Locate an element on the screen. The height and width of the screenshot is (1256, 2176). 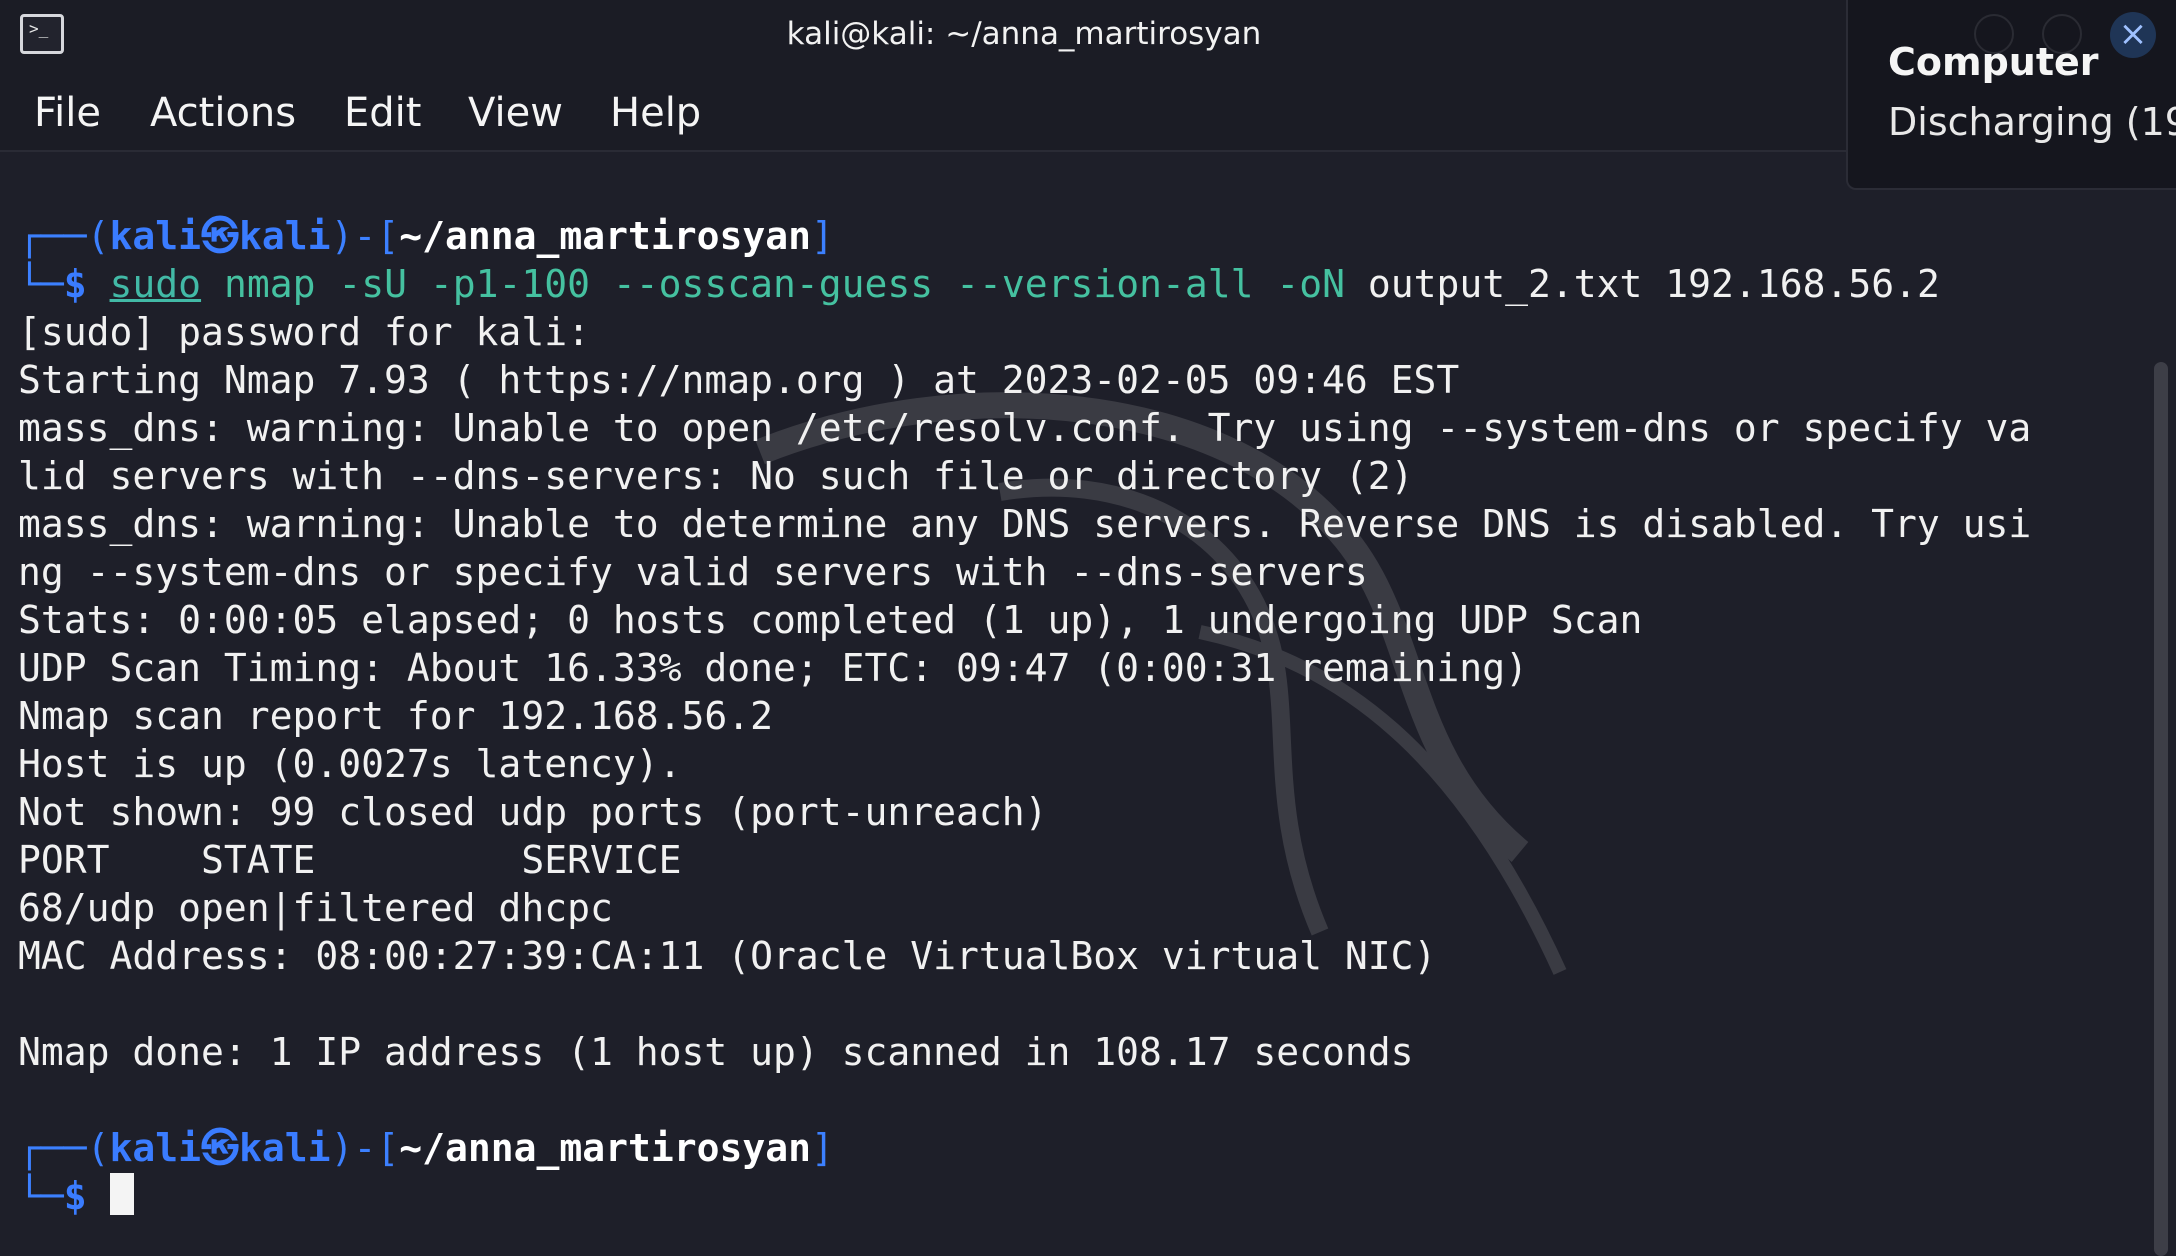
menu-actions: Actions is located at coordinates (223, 113).